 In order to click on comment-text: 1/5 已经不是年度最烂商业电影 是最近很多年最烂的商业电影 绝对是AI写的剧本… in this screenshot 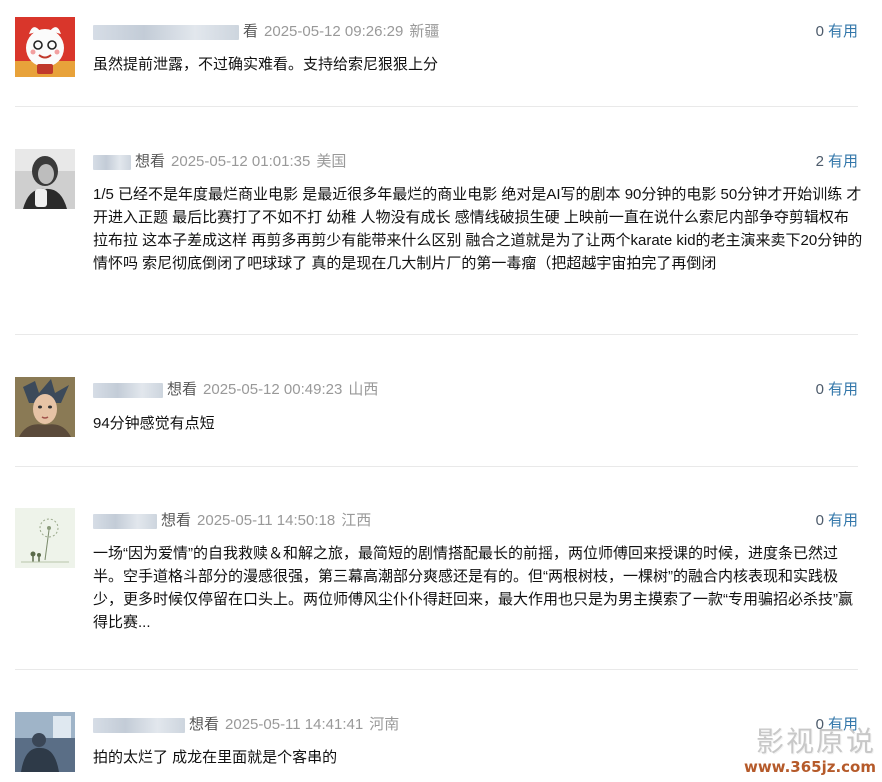, I will do `click(478, 229)`.